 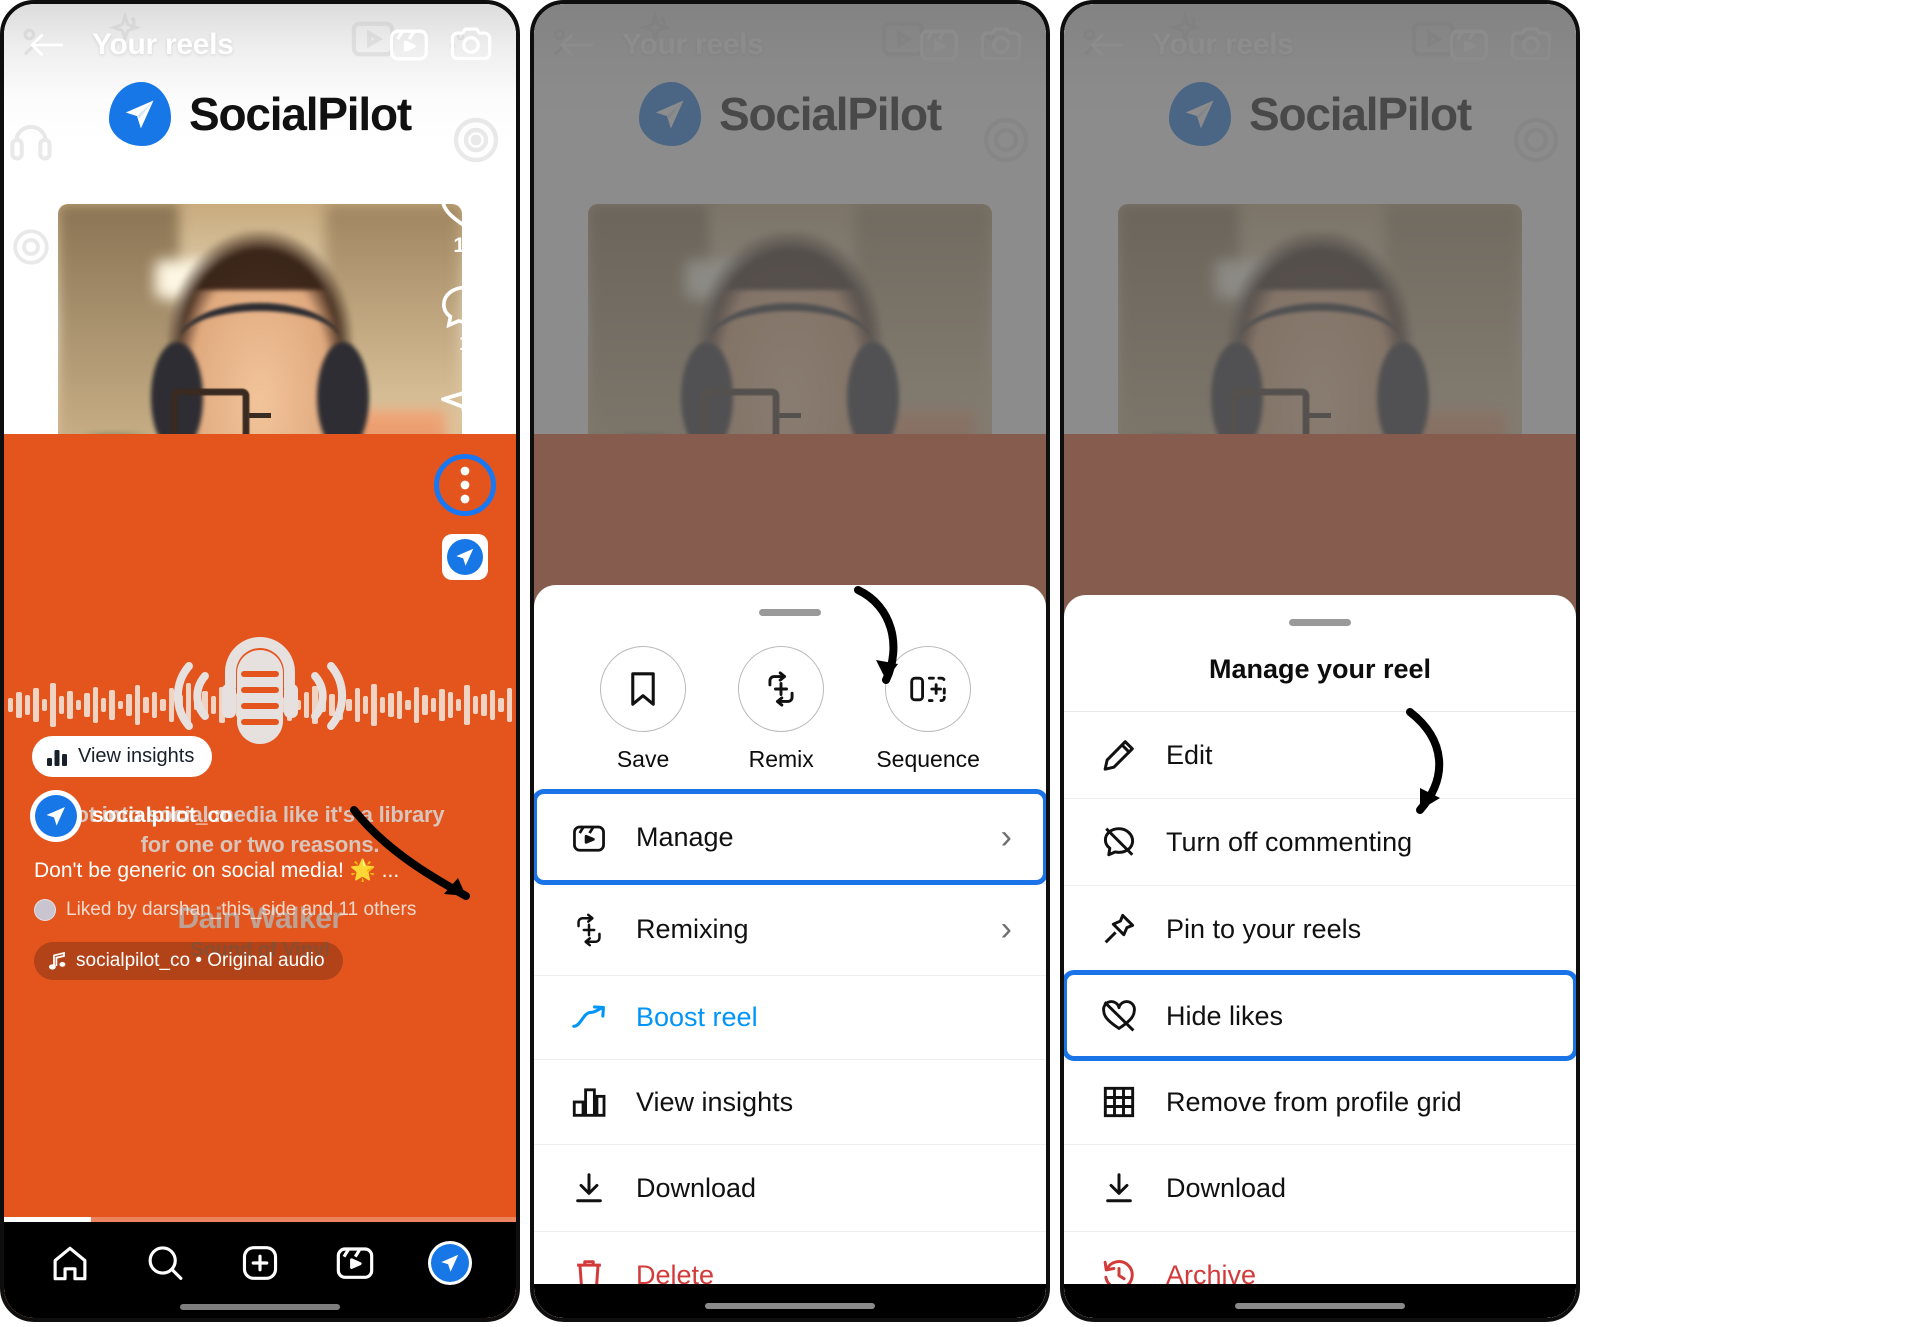 What do you see at coordinates (692, 929) in the screenshot?
I see `menu-item-label: Remixing` at bounding box center [692, 929].